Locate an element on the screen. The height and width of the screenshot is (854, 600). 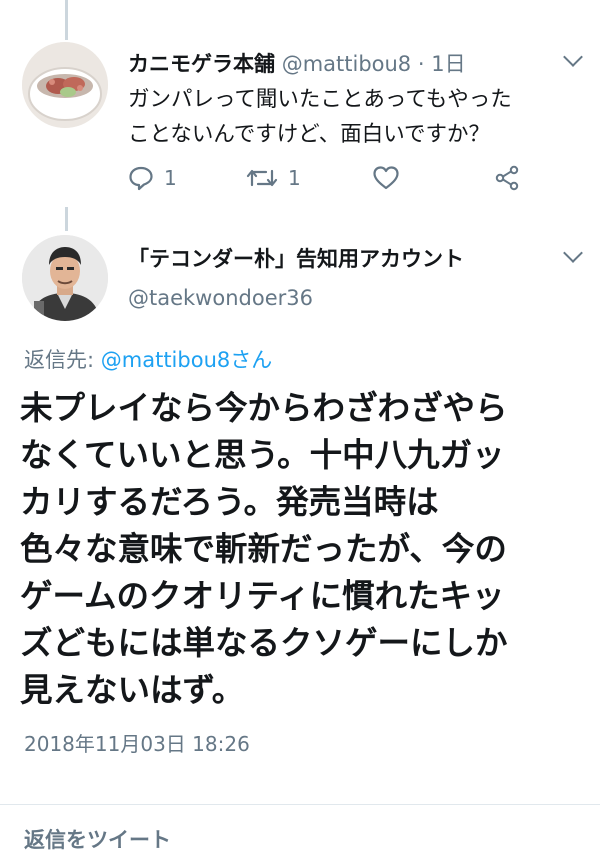
share-action is located at coordinates (507, 178).